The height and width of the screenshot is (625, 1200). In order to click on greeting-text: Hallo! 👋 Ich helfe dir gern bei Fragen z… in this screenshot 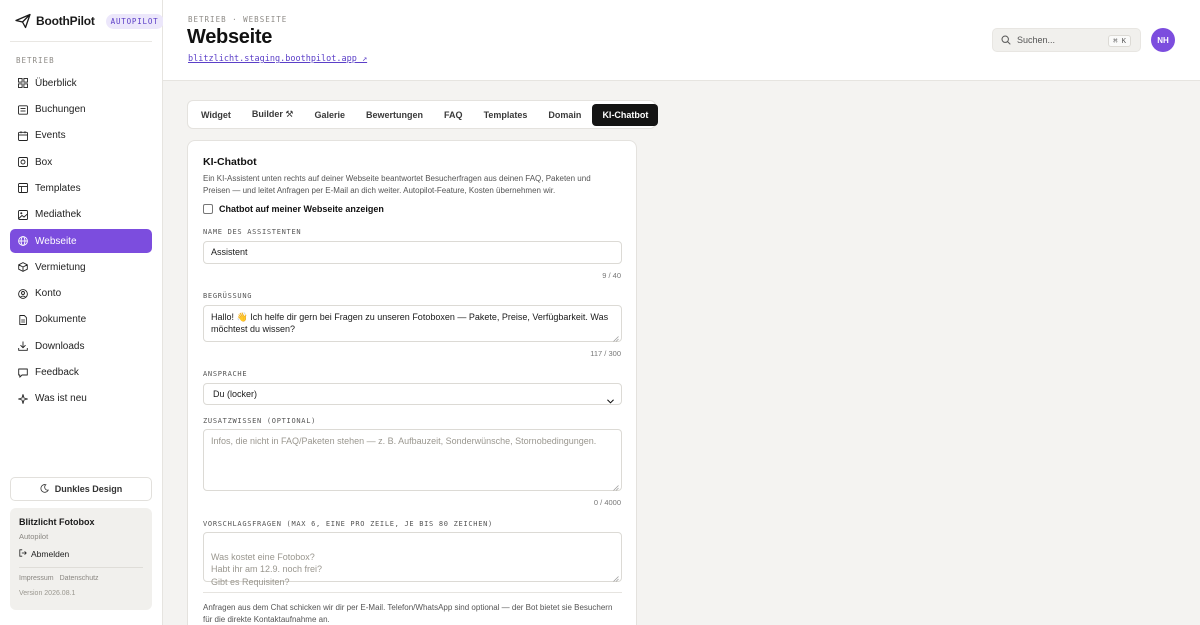, I will do `click(410, 323)`.